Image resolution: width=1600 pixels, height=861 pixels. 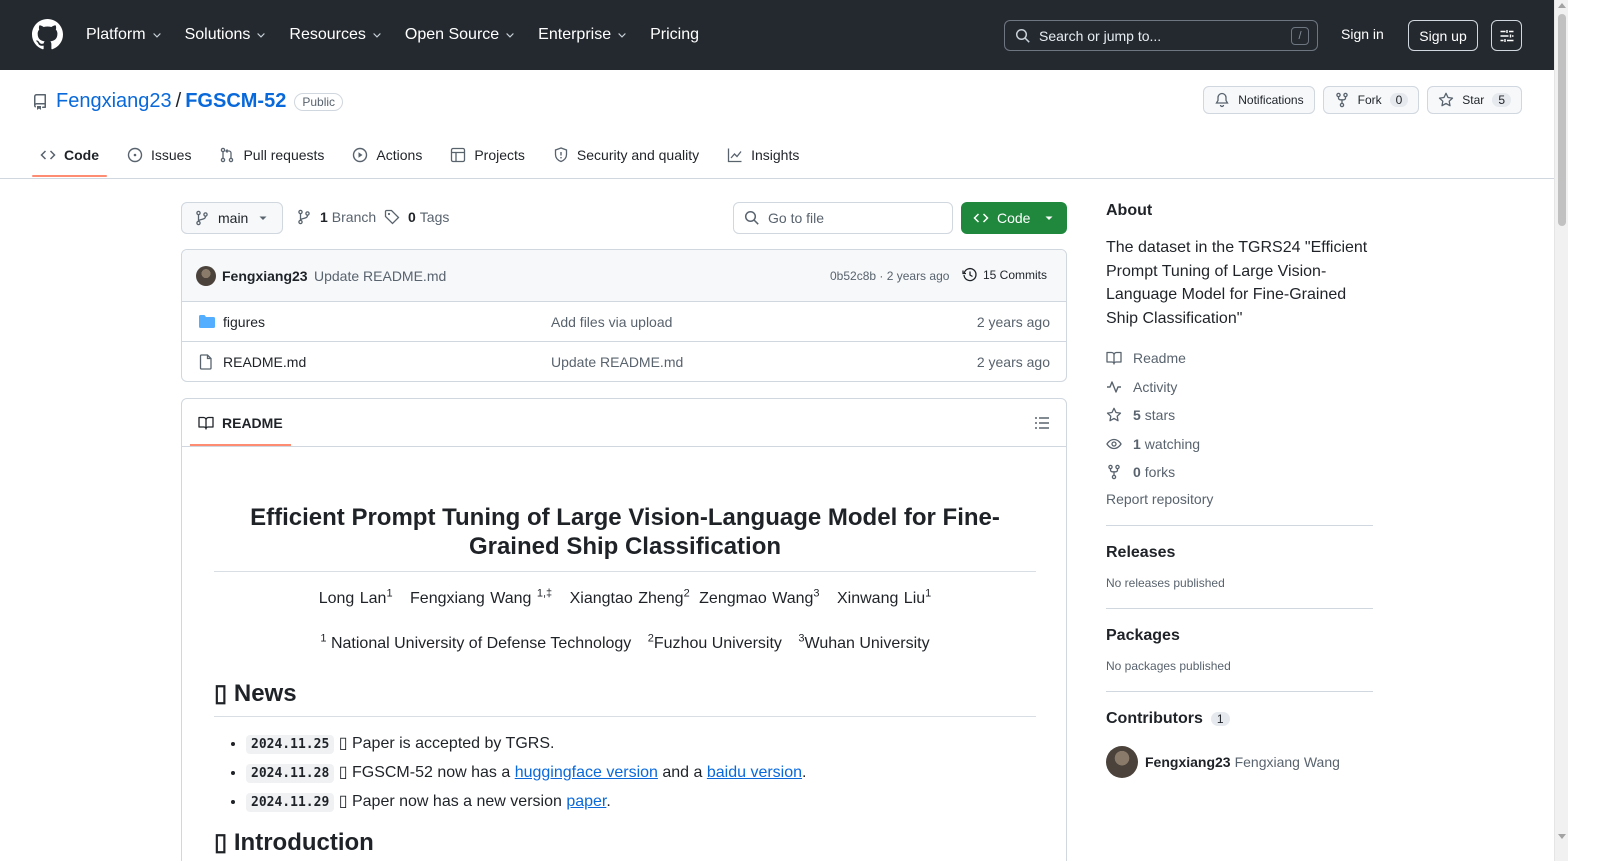 I want to click on commit-author-link: Fengxiang23, so click(x=265, y=276).